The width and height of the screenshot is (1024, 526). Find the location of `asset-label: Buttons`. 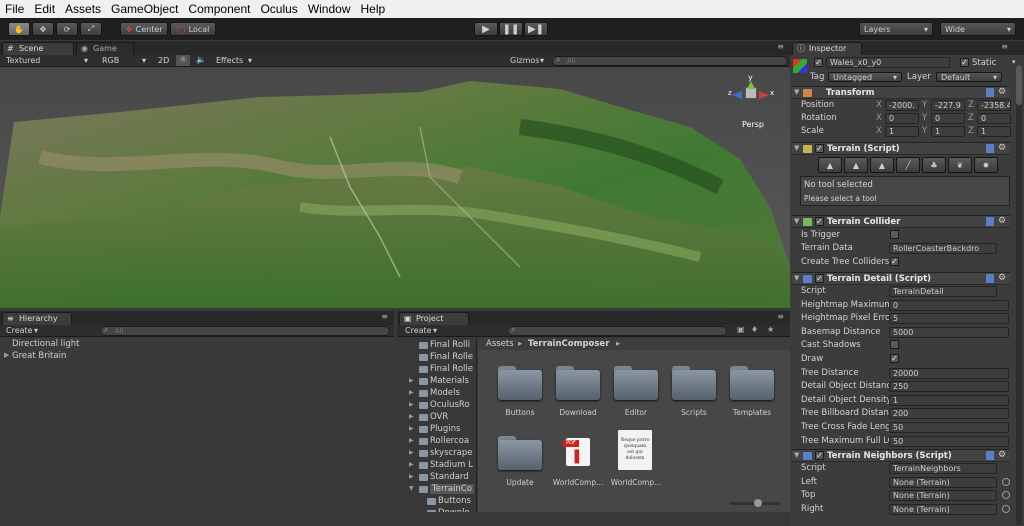

asset-label: Buttons is located at coordinates (520, 412).